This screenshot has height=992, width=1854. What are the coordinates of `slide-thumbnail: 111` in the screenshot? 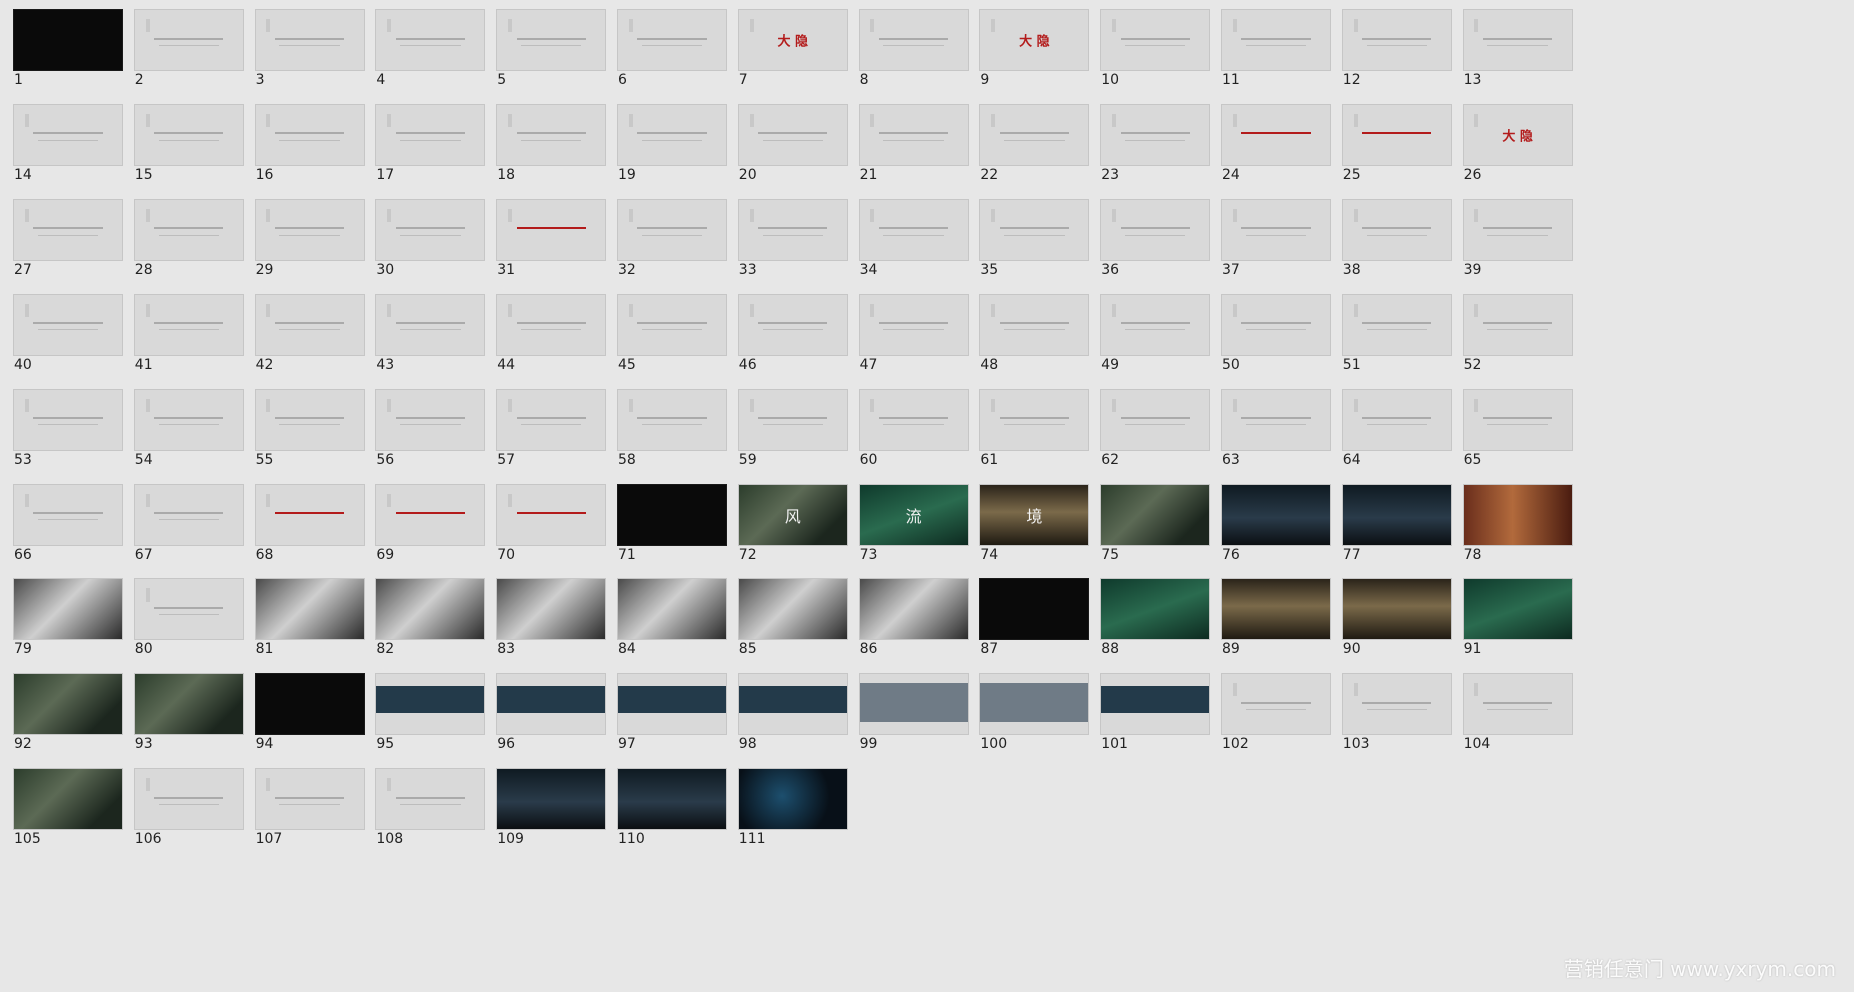 It's located at (809, 825).